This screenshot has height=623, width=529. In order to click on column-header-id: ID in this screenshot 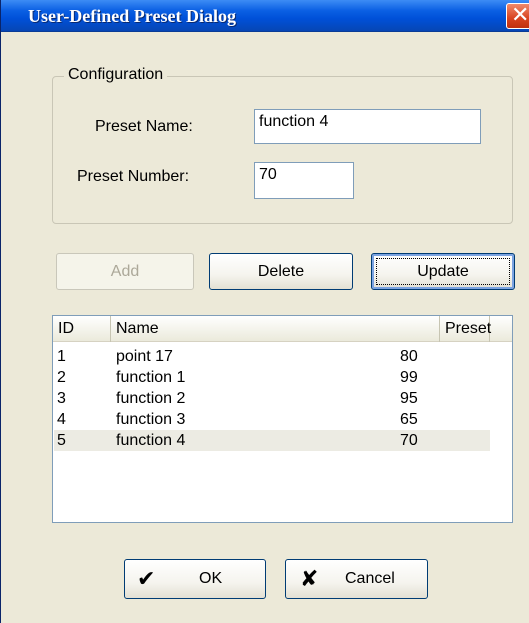, I will do `click(82, 329)`.